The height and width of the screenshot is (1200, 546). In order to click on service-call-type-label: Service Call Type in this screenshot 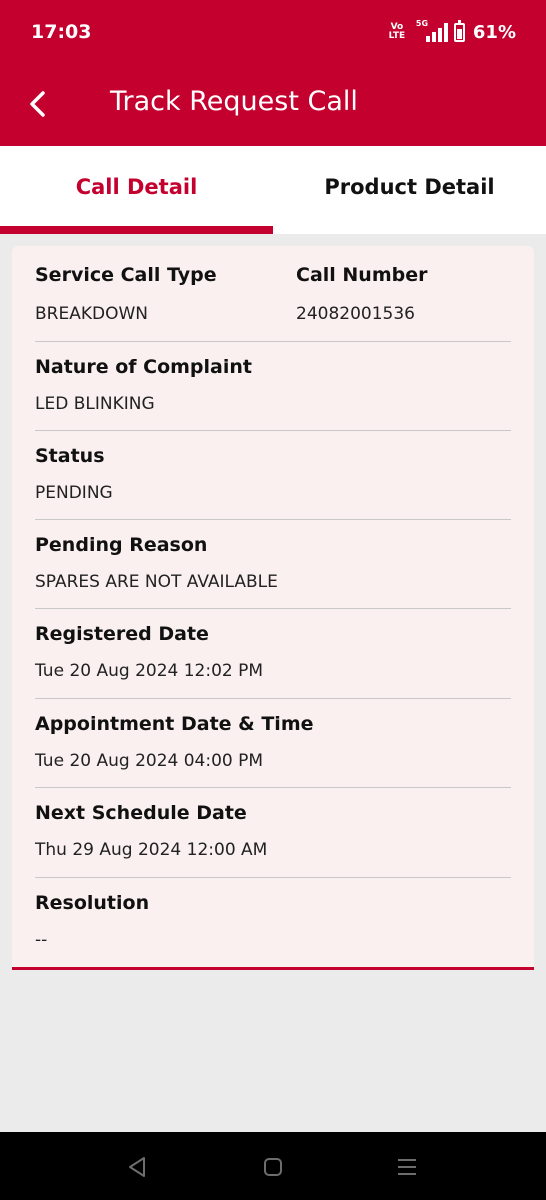, I will do `click(126, 275)`.